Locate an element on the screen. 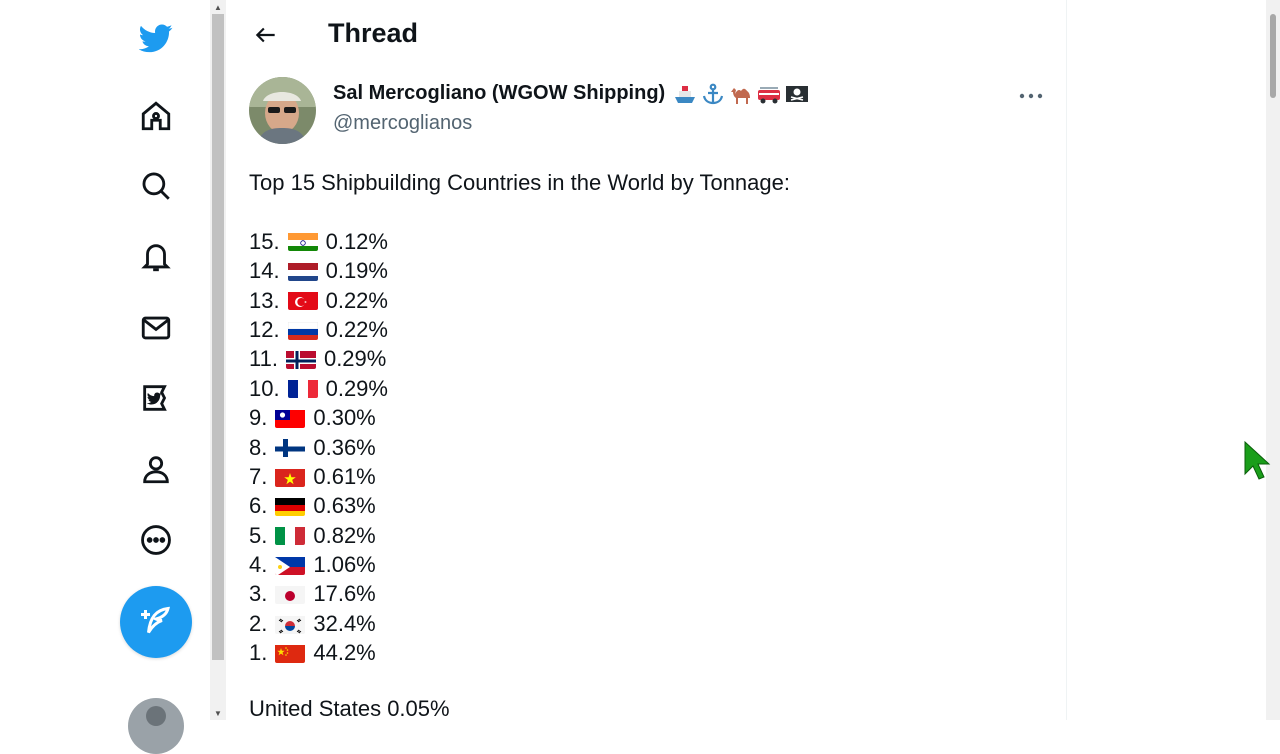 This screenshot has width=1280, height=754. messages-icon is located at coordinates (156, 328).